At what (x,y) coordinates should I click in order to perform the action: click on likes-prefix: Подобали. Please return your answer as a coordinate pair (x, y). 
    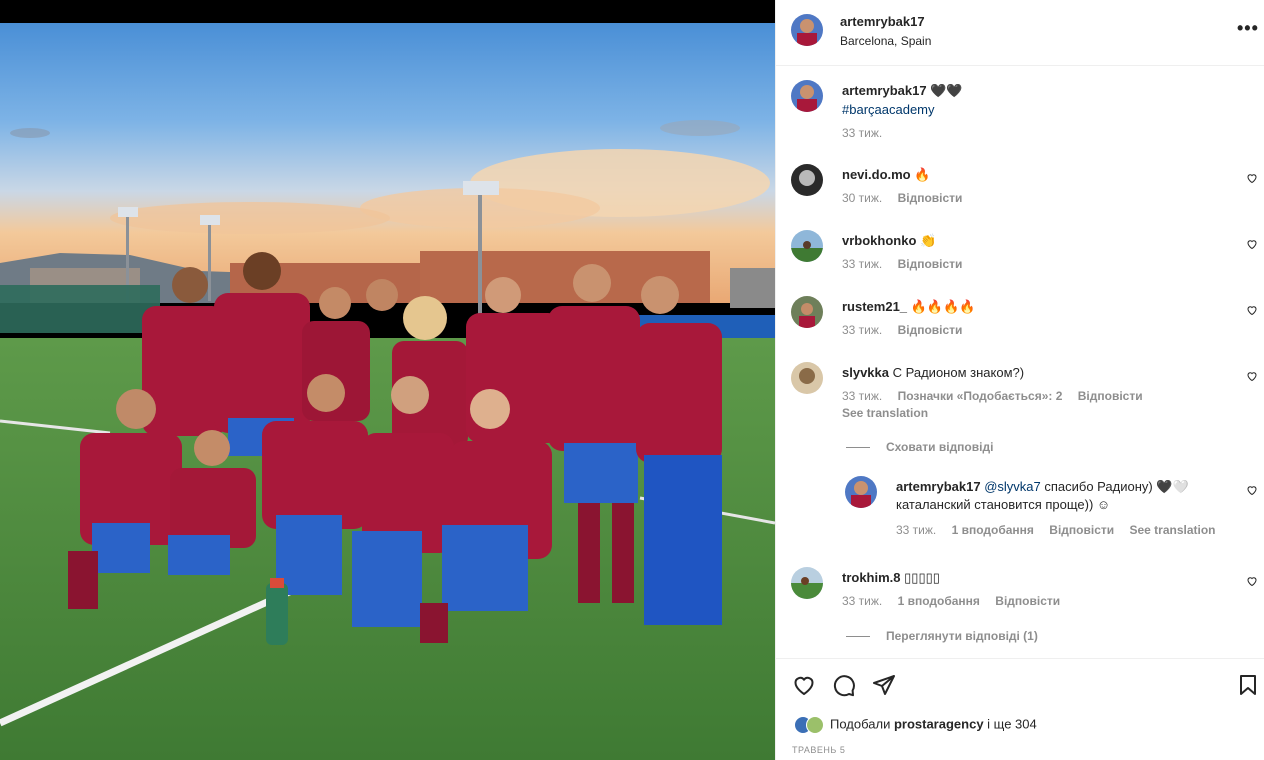
    Looking at the image, I should click on (862, 724).